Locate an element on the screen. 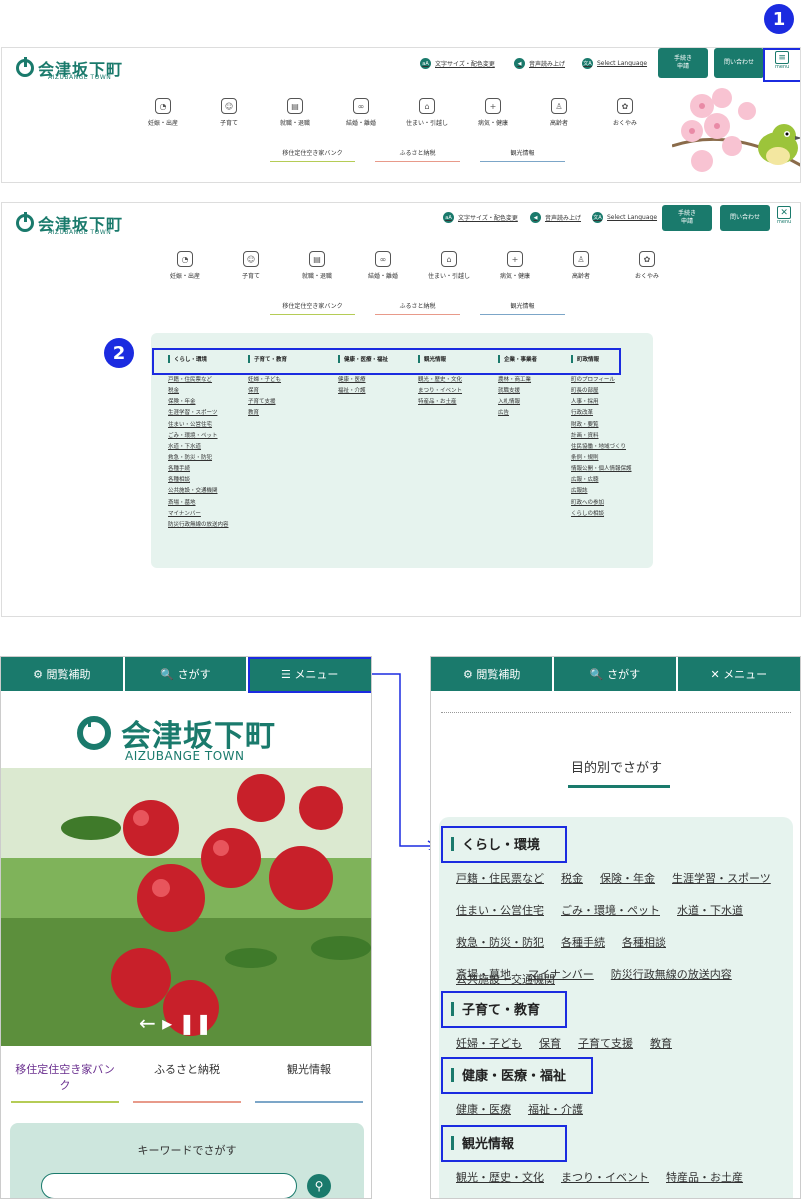 The height and width of the screenshot is (1199, 803). mobile-tab-1: 🔍 さがす is located at coordinates (616, 674).